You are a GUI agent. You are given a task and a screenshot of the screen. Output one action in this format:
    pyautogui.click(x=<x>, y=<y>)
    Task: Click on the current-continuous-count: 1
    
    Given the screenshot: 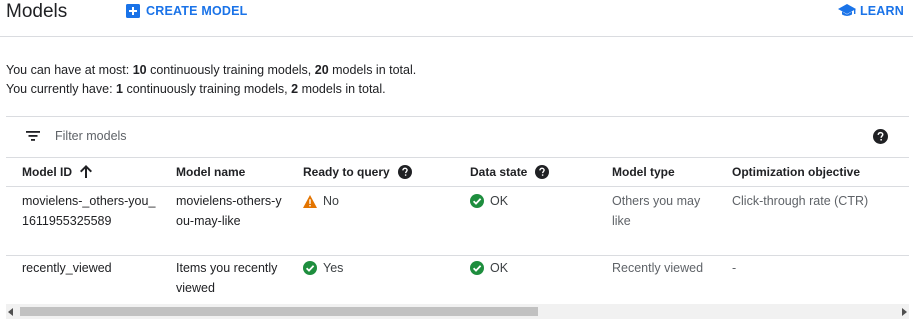 What is the action you would take?
    pyautogui.click(x=119, y=89)
    